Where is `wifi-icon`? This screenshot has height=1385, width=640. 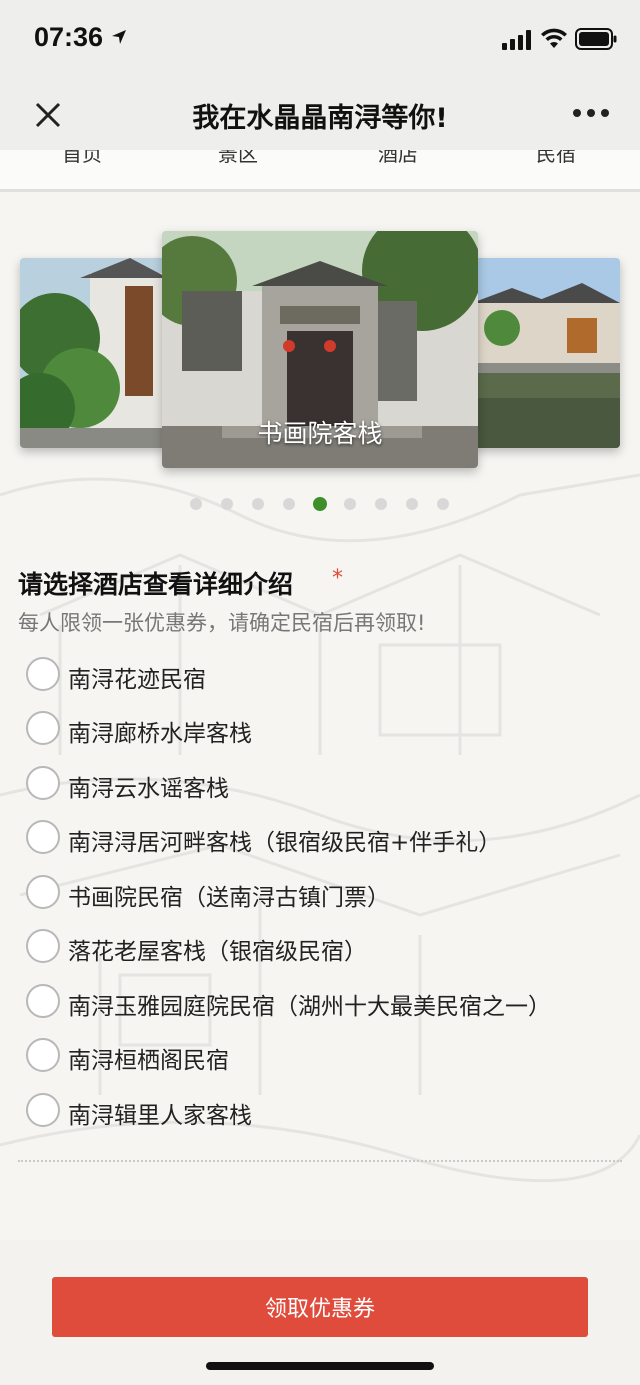 wifi-icon is located at coordinates (554, 38).